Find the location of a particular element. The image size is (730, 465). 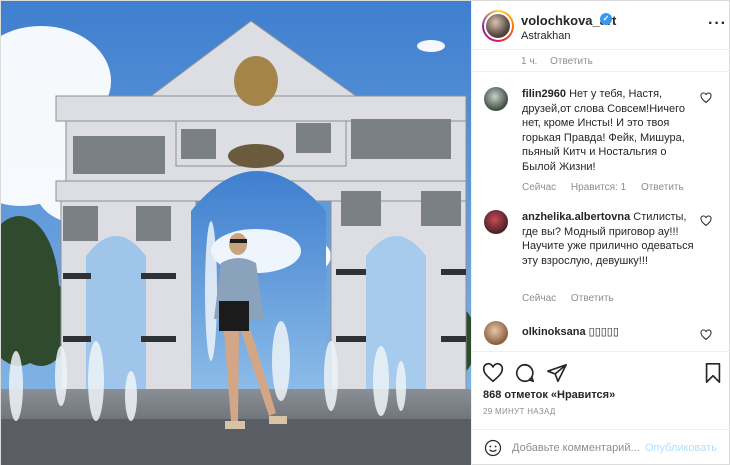

comment-meta: Сейчас Нравится: 1 Ответить is located at coordinates (609, 187).